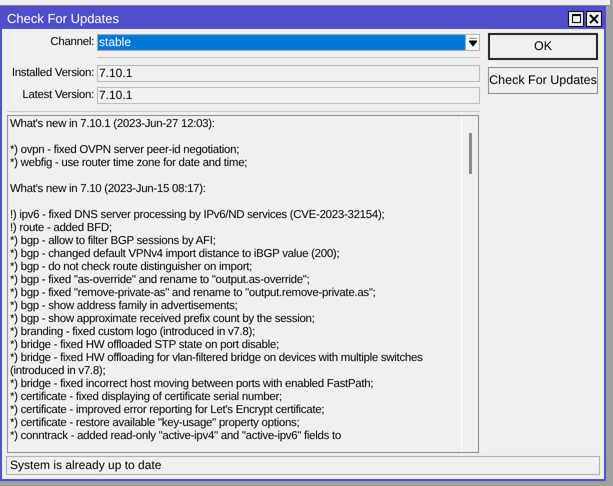 The image size is (613, 486). Describe the element at coordinates (145, 345) in the screenshot. I see `changelog-line: *) bridge - fixed HW offloaded STP state on port disable;` at that location.